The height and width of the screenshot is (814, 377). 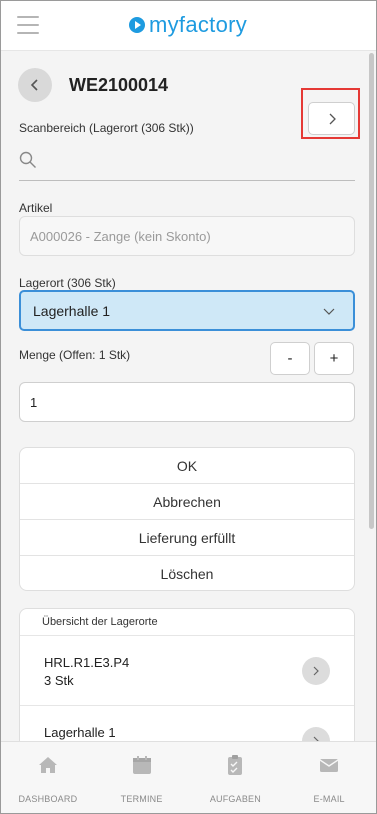 I want to click on nav-label: AUFGABEN, so click(x=235, y=799).